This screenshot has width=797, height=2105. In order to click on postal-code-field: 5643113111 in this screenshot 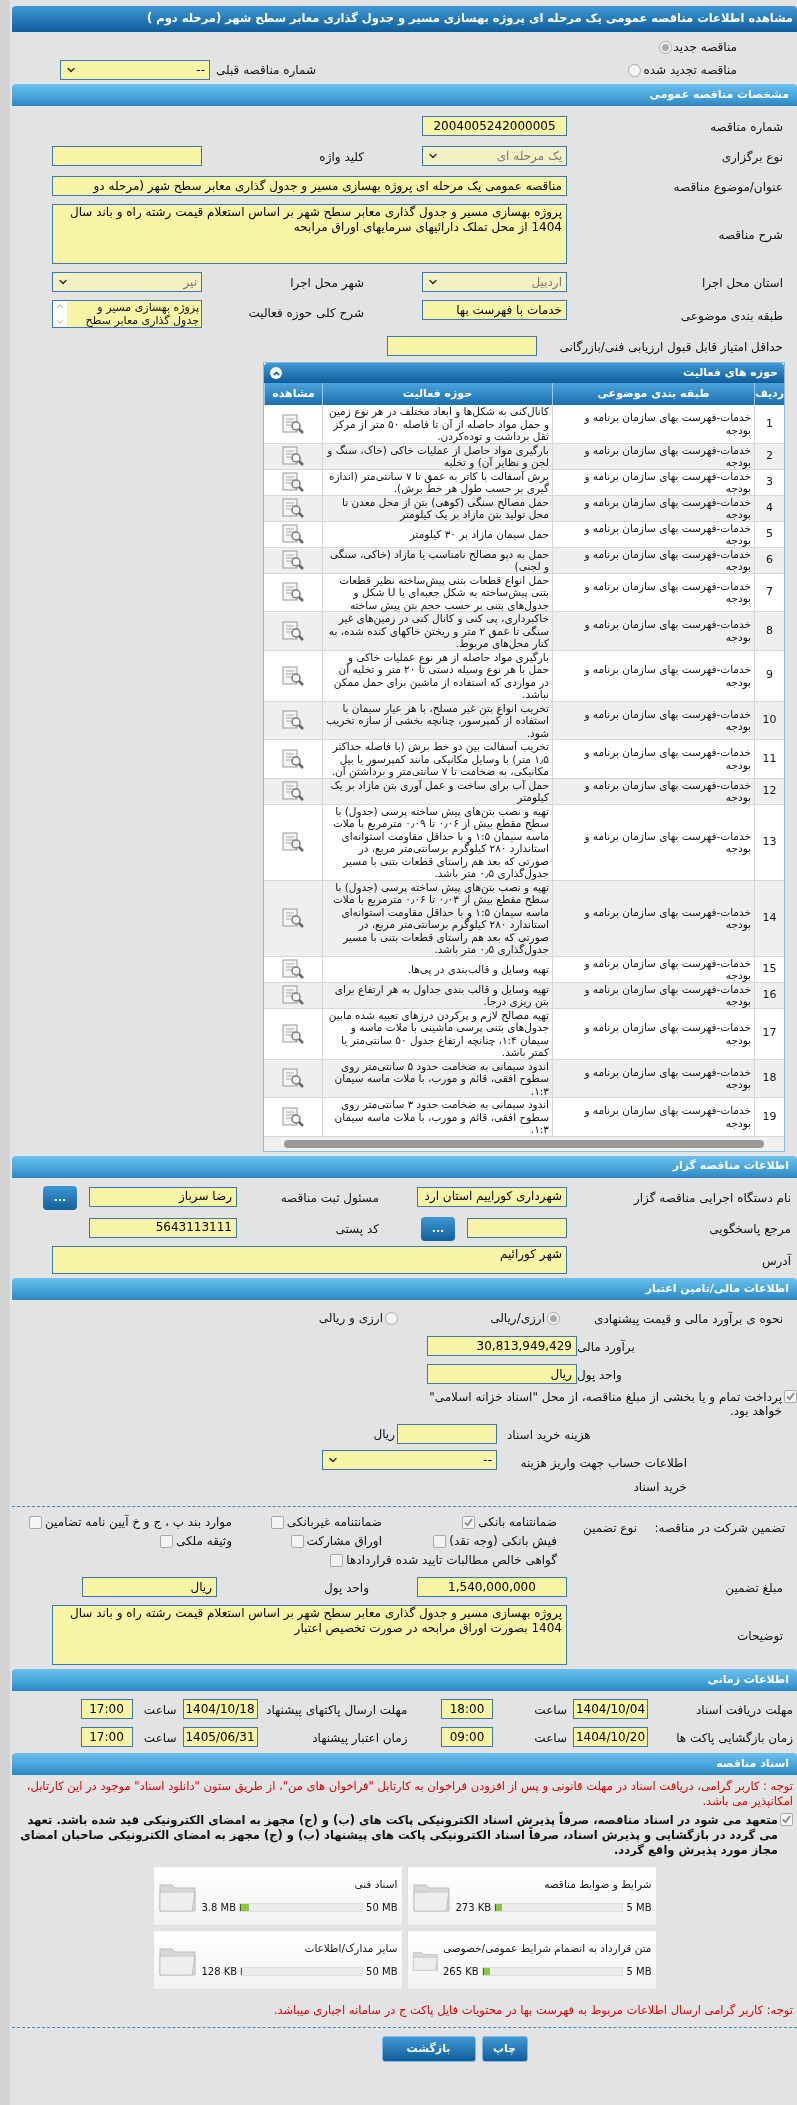, I will do `click(163, 1227)`.